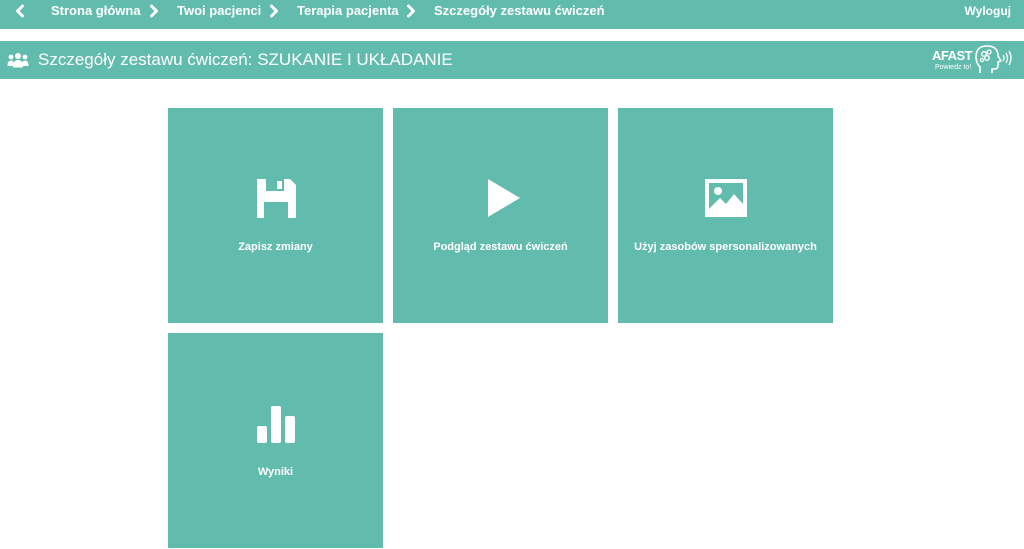 Image resolution: width=1024 pixels, height=549 pixels. I want to click on breadcrumb-patients: Twoi pacjenci, so click(219, 11).